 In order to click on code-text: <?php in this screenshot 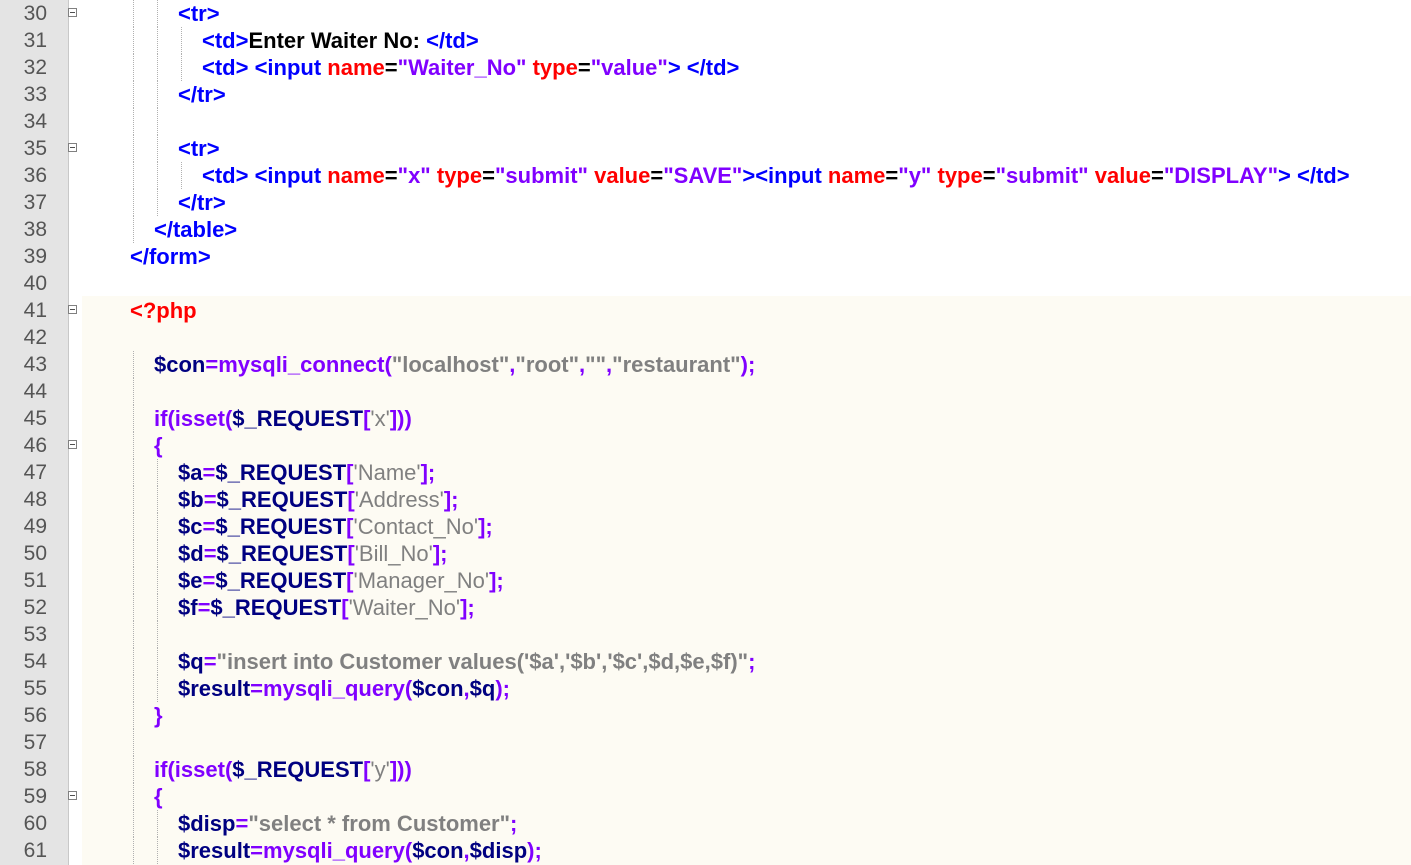, I will do `click(163, 310)`.